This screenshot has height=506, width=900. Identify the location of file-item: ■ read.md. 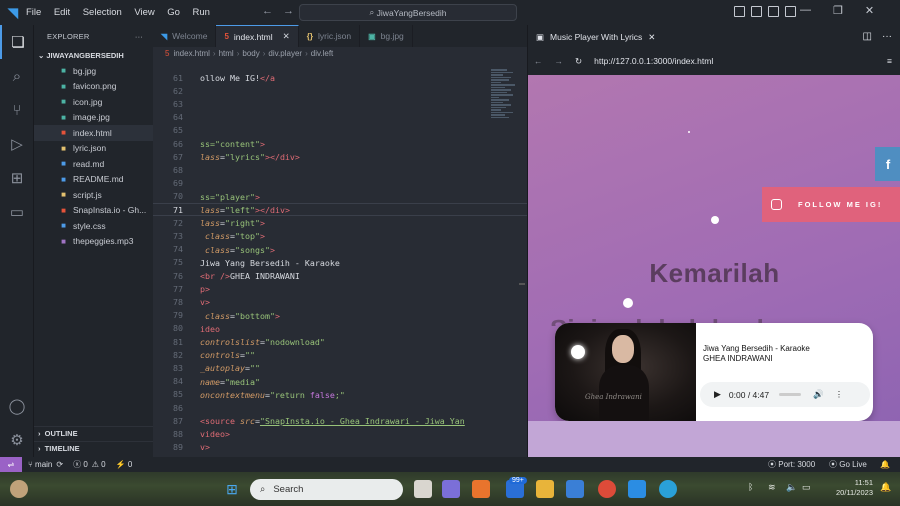
(93, 164).